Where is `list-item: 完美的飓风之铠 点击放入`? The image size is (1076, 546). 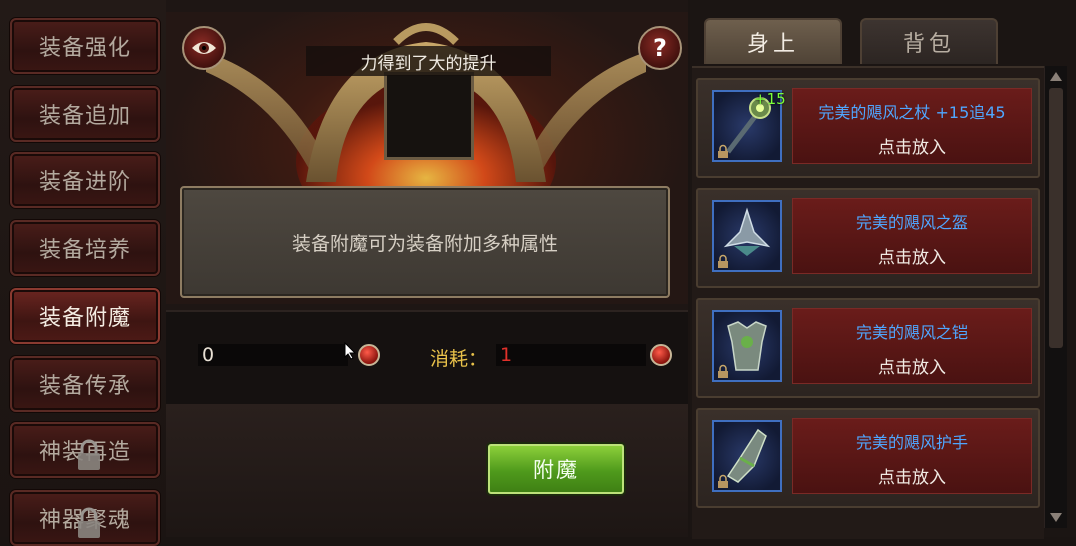
list-item: 完美的飓风之铠 点击放入 is located at coordinates (868, 348).